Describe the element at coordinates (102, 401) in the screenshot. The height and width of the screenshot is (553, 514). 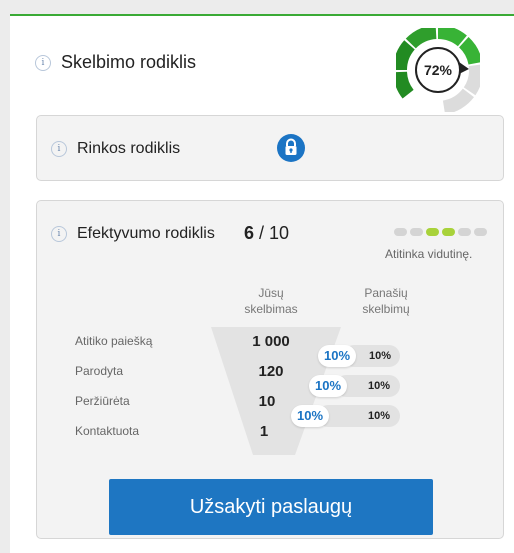
I see `funnel-row-label: Peržiūrėta` at that location.